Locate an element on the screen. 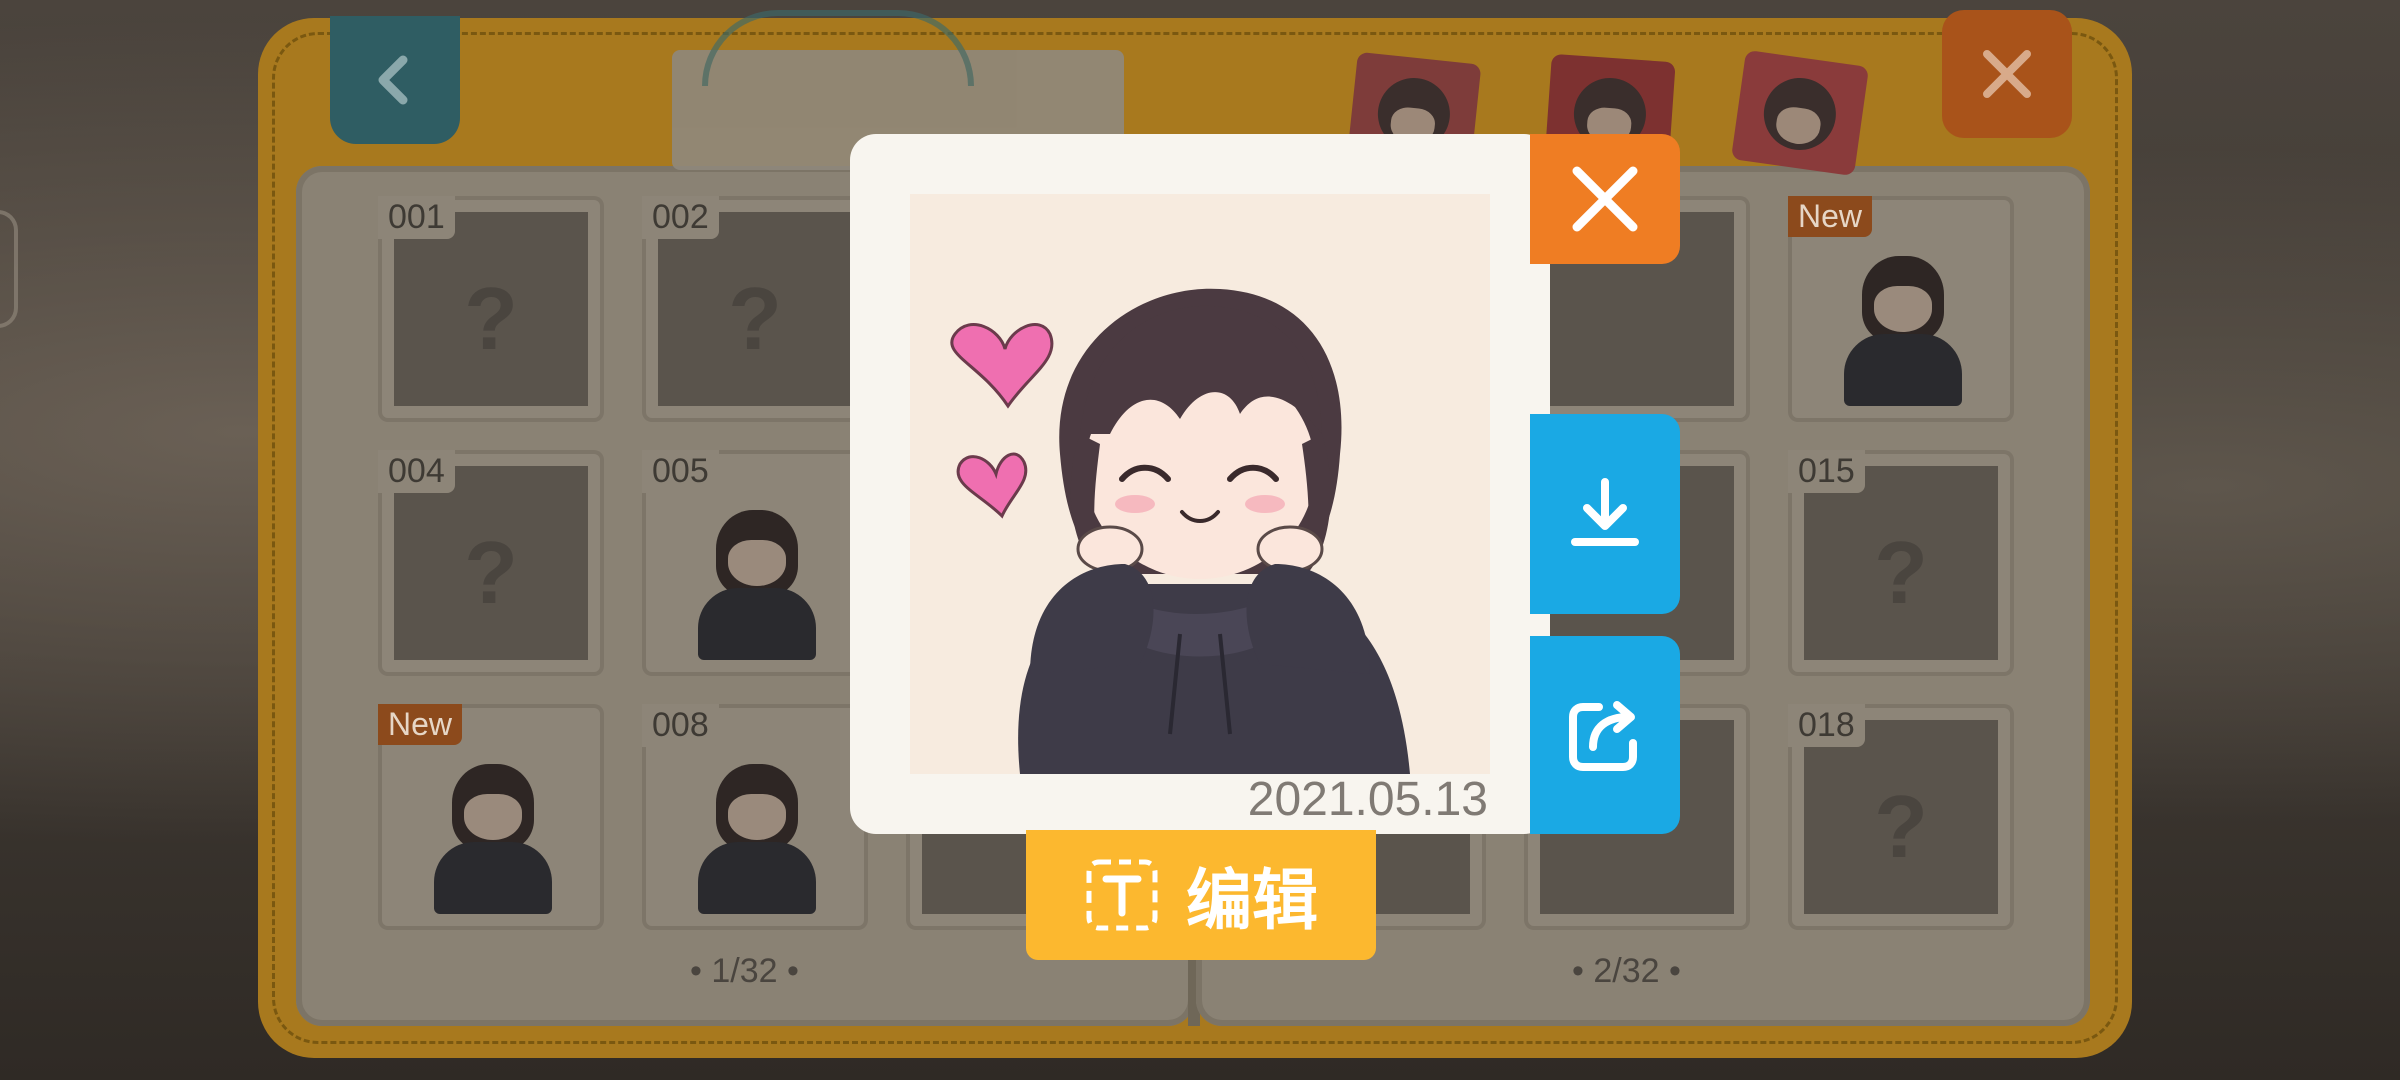 Image resolution: width=2400 pixels, height=1080 pixels. sticker-card: ? 001 is located at coordinates (491, 309).